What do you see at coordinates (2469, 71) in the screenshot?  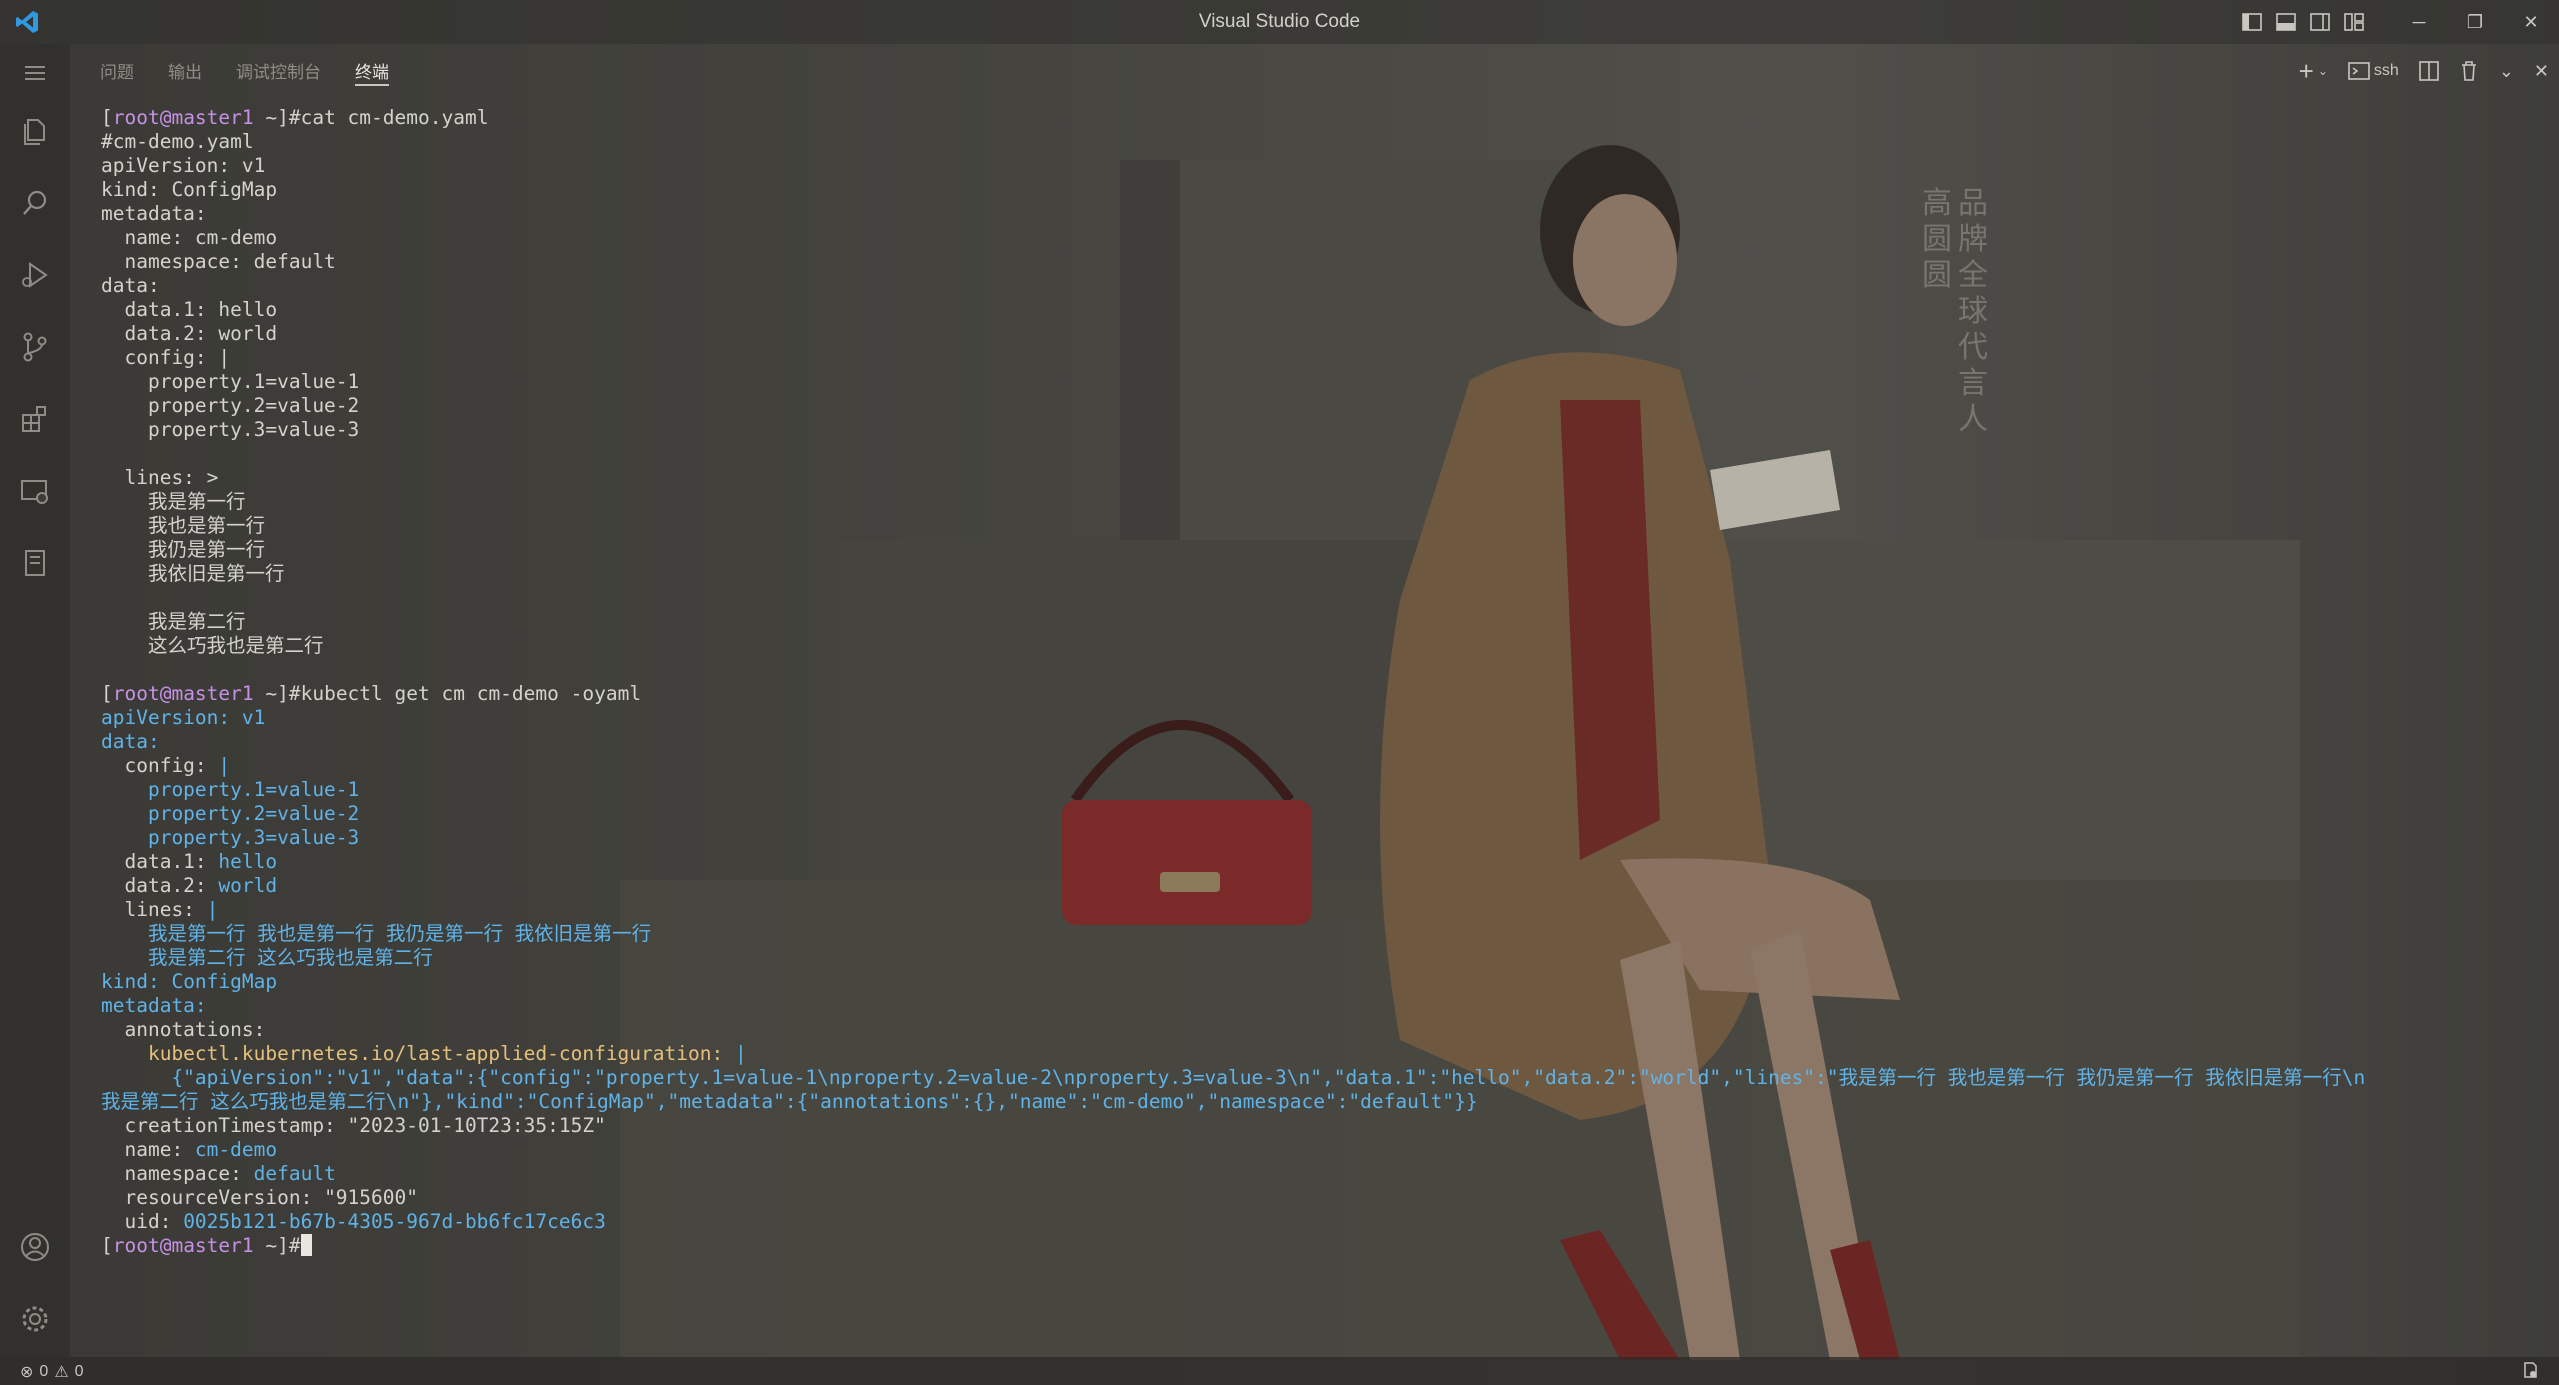 I see `kill-terminal-button` at bounding box center [2469, 71].